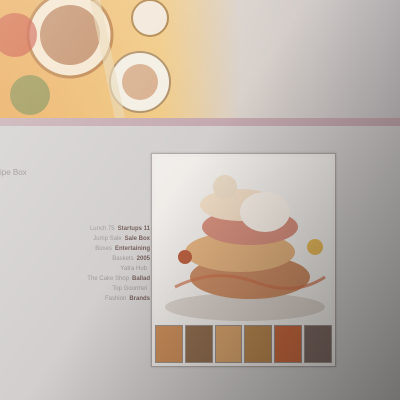 The image size is (400, 400). What do you see at coordinates (129, 289) in the screenshot?
I see `detail-row: Top Gourmet` at bounding box center [129, 289].